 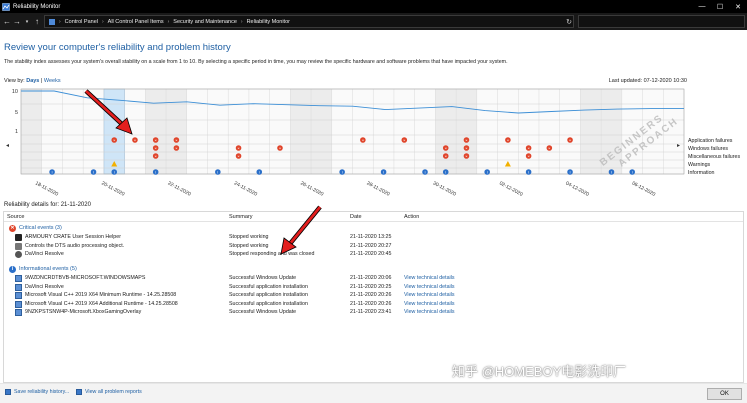 I want to click on row-label-warnings: Warnings, so click(x=699, y=164).